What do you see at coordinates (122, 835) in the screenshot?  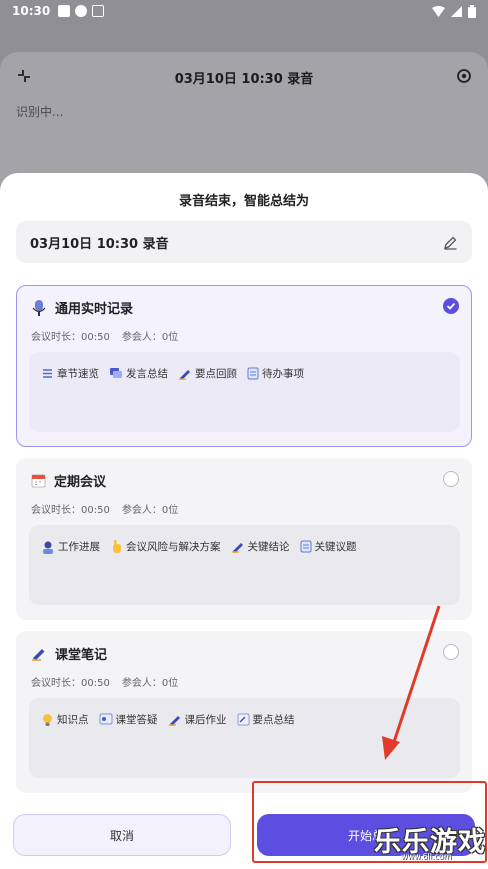 I see `cancel-button: 取消` at bounding box center [122, 835].